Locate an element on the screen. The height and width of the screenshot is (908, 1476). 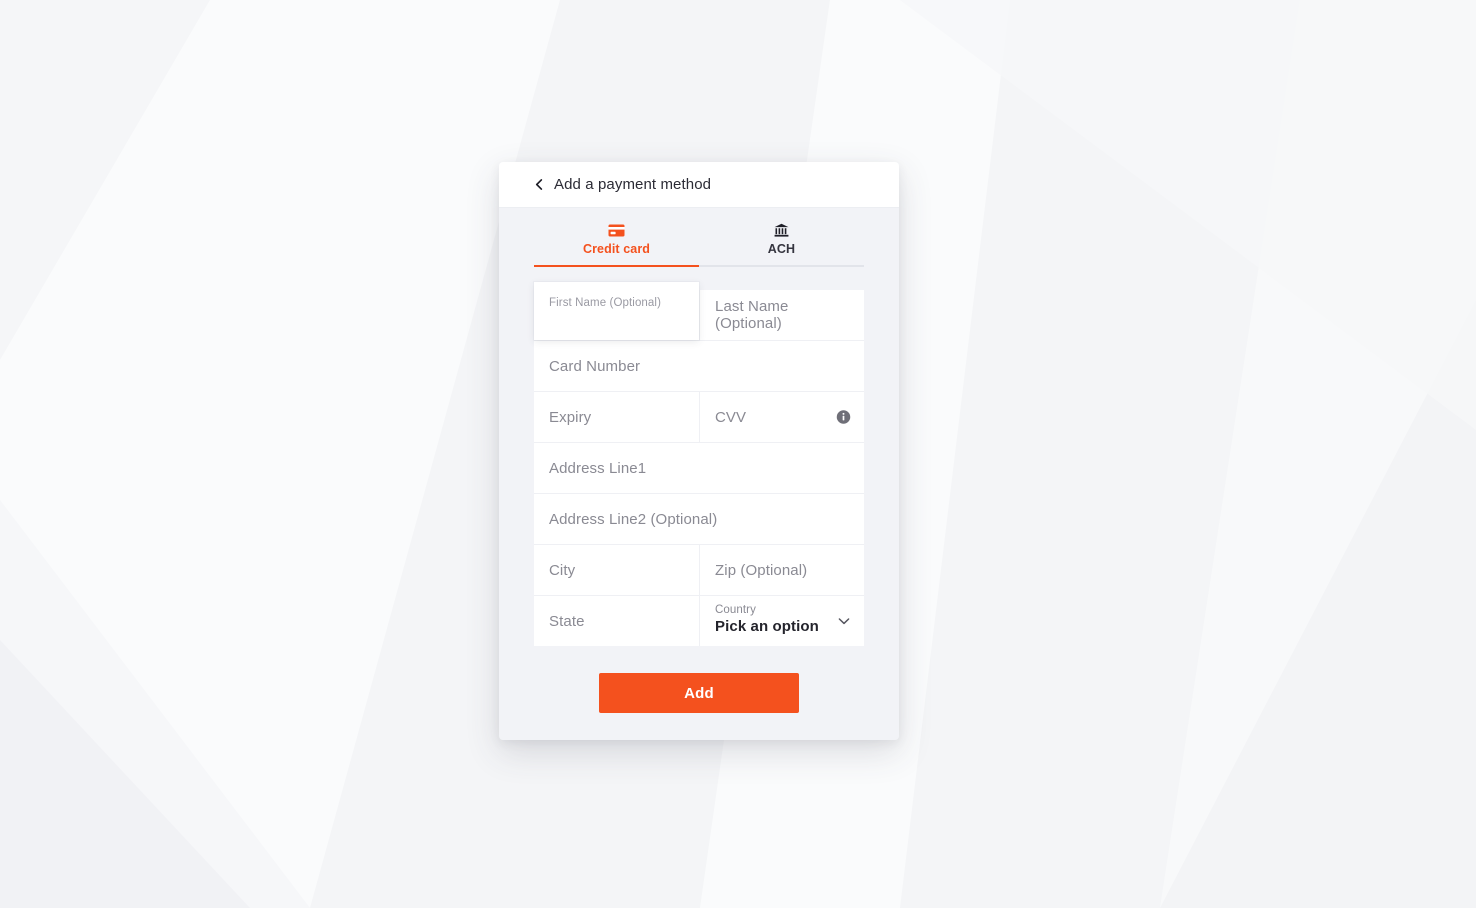
country-select-value: Pick an option is located at coordinates (767, 626).